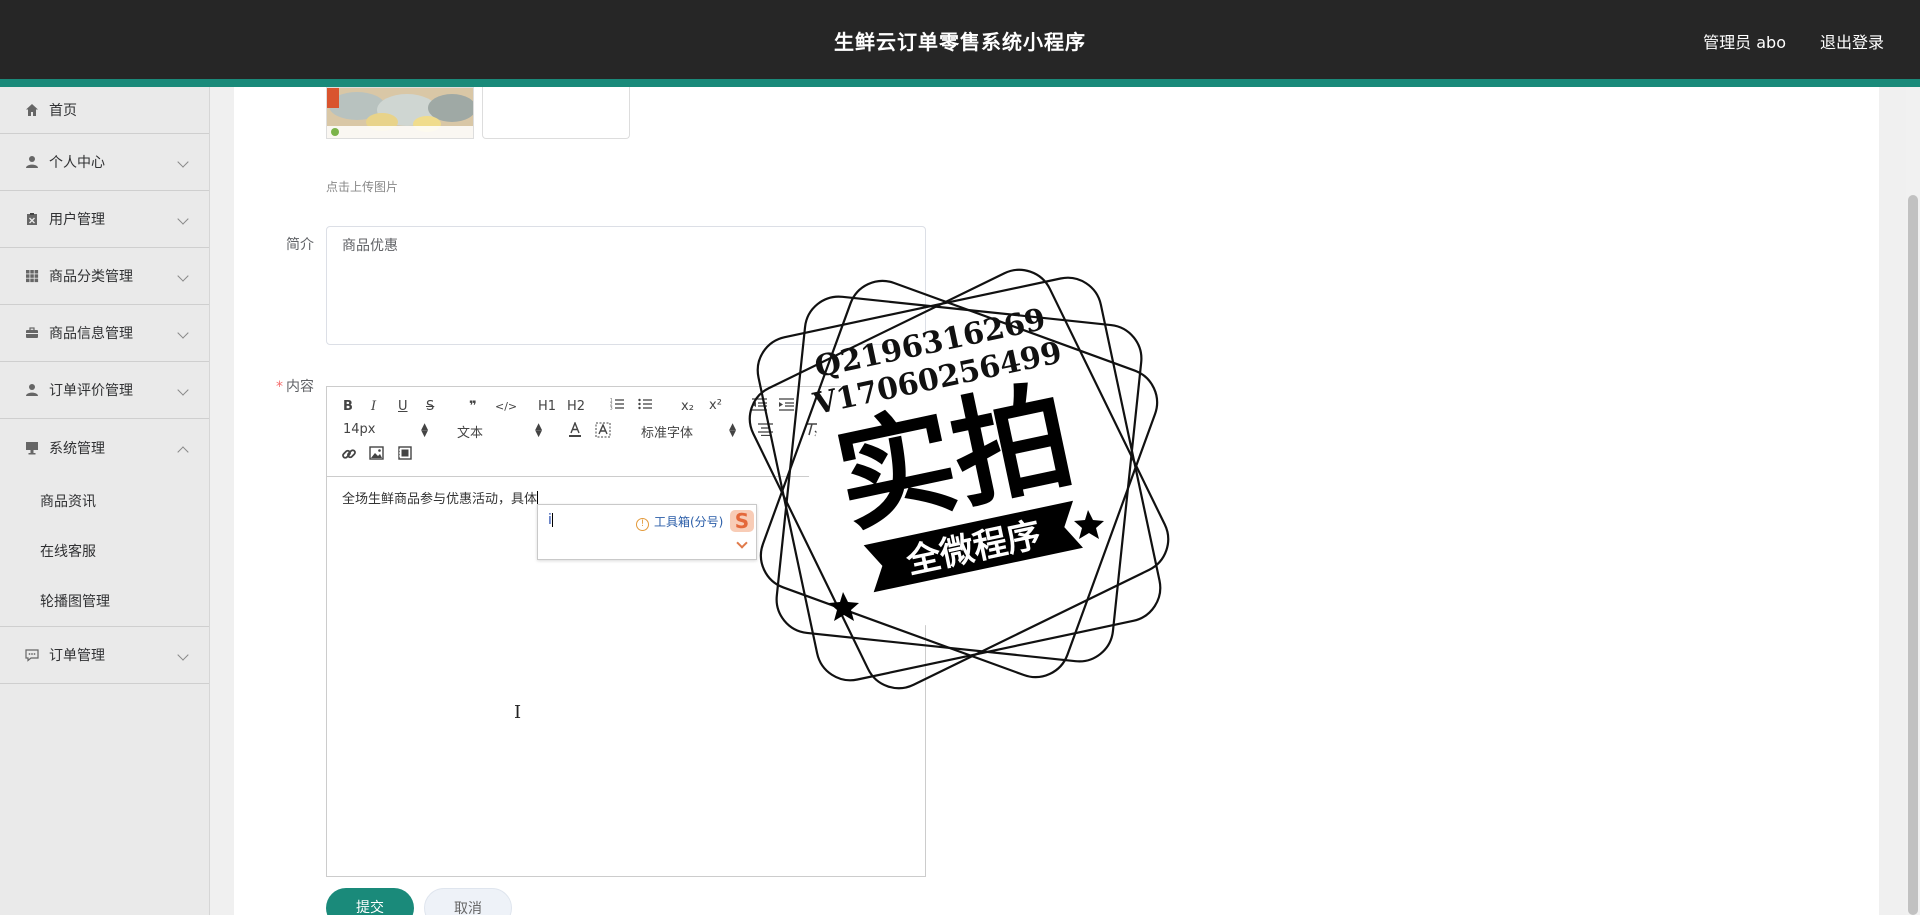 The width and height of the screenshot is (1920, 915). Describe the element at coordinates (63, 111) in the screenshot. I see `sidebar-item-label: 首页` at that location.